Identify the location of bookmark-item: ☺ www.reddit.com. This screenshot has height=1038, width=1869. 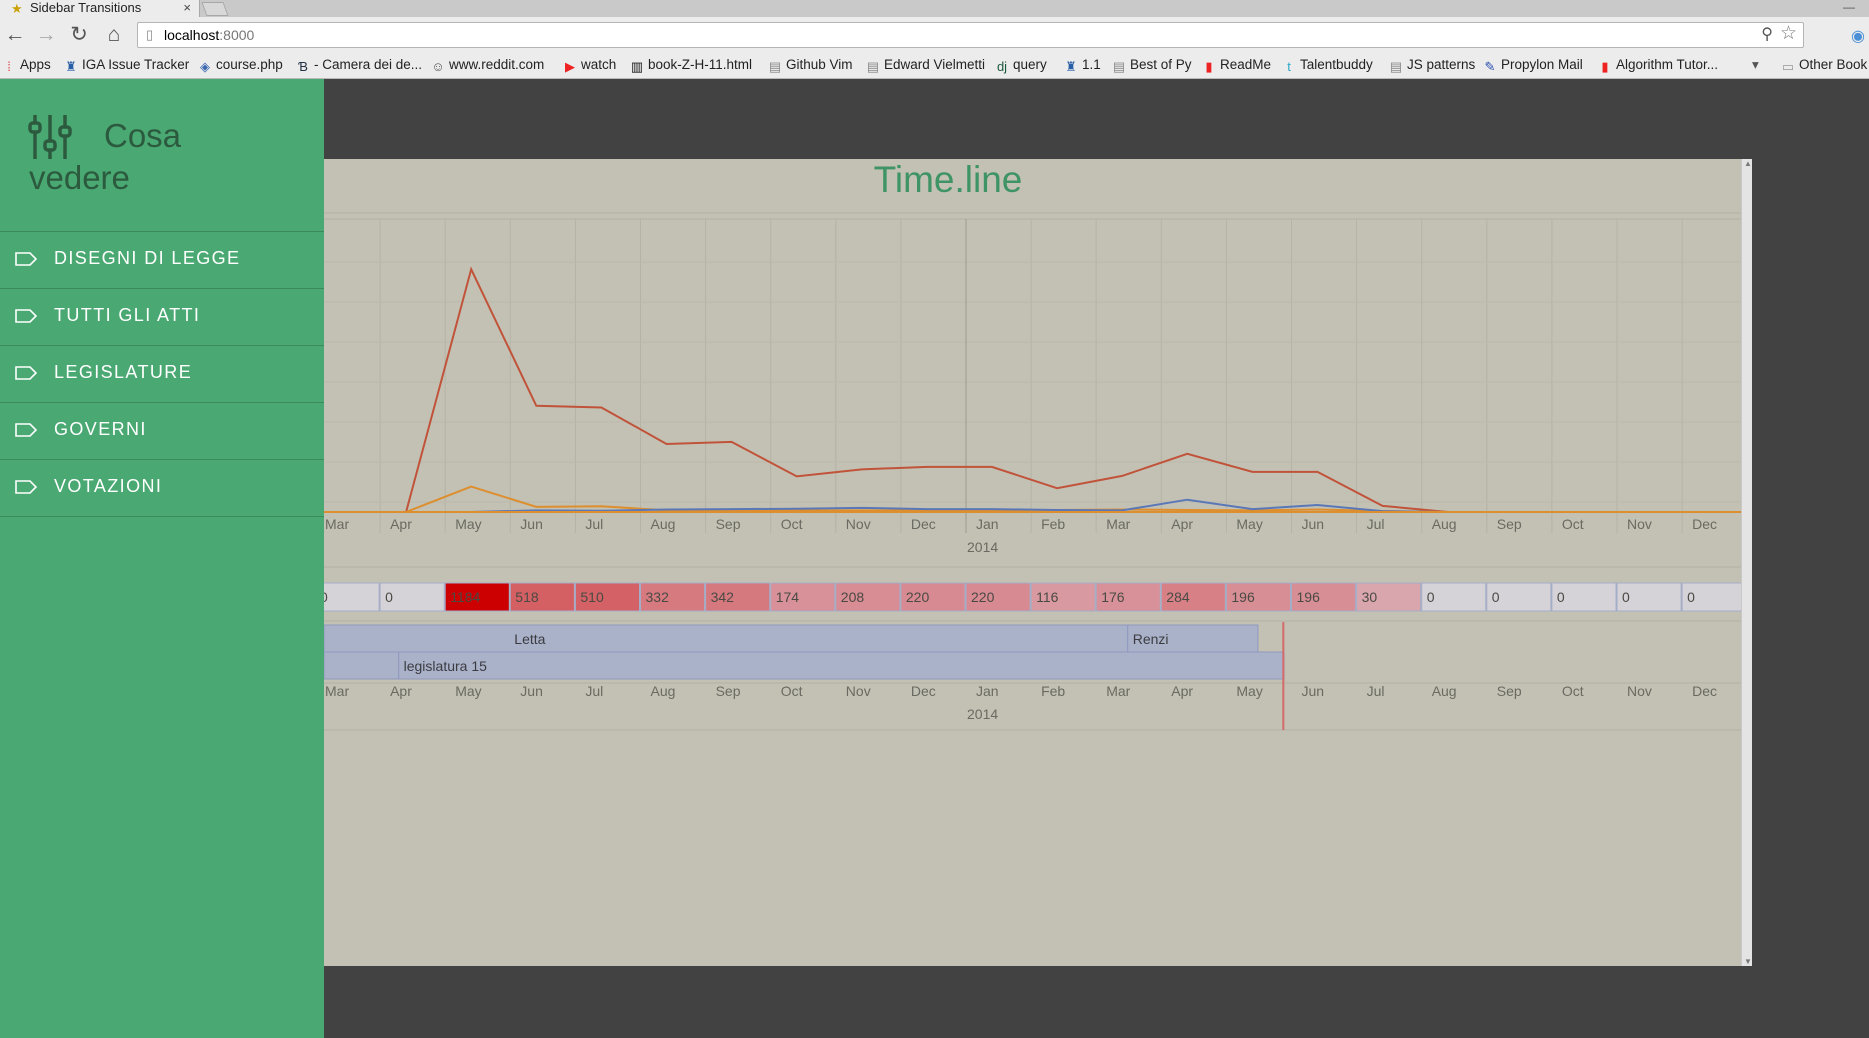
(487, 65).